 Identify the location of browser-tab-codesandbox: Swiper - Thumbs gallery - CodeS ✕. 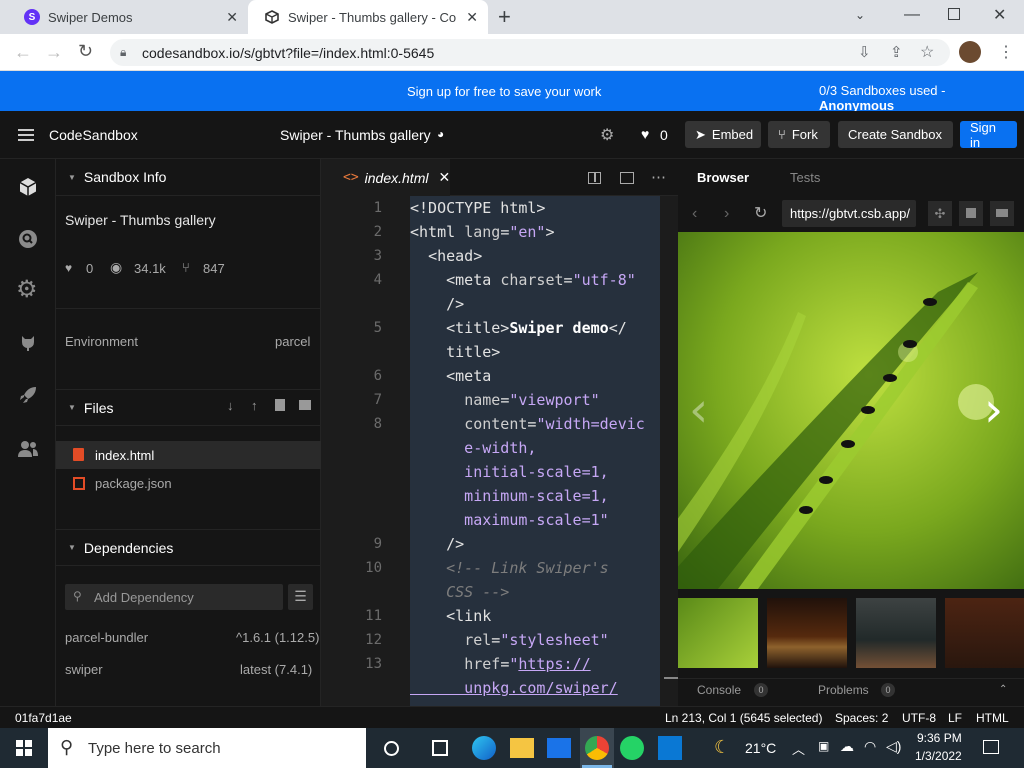
(368, 17).